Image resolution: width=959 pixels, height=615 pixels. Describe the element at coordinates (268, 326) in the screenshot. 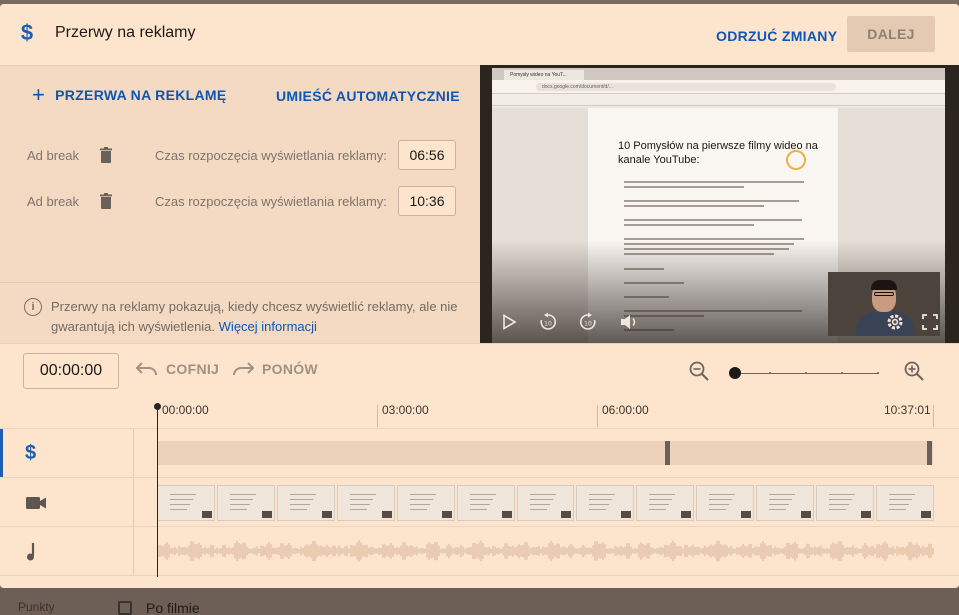

I see `learn-more-link: Więcej informacji` at that location.